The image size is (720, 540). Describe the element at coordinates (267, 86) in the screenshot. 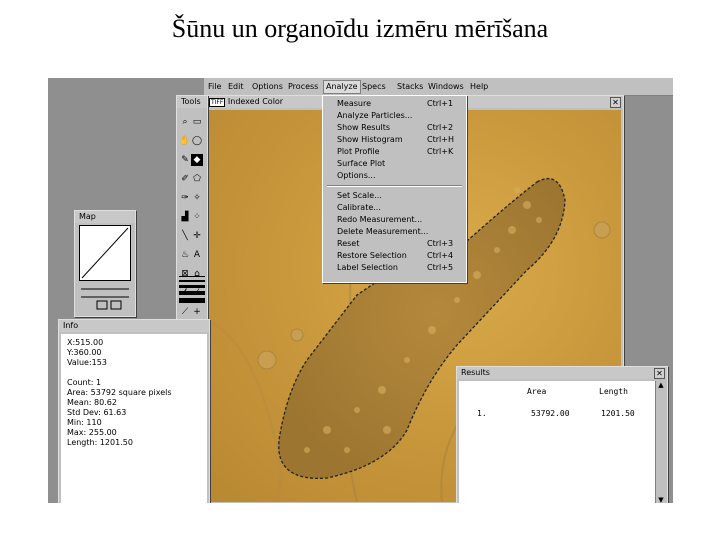

I see `menu-options: Options` at that location.